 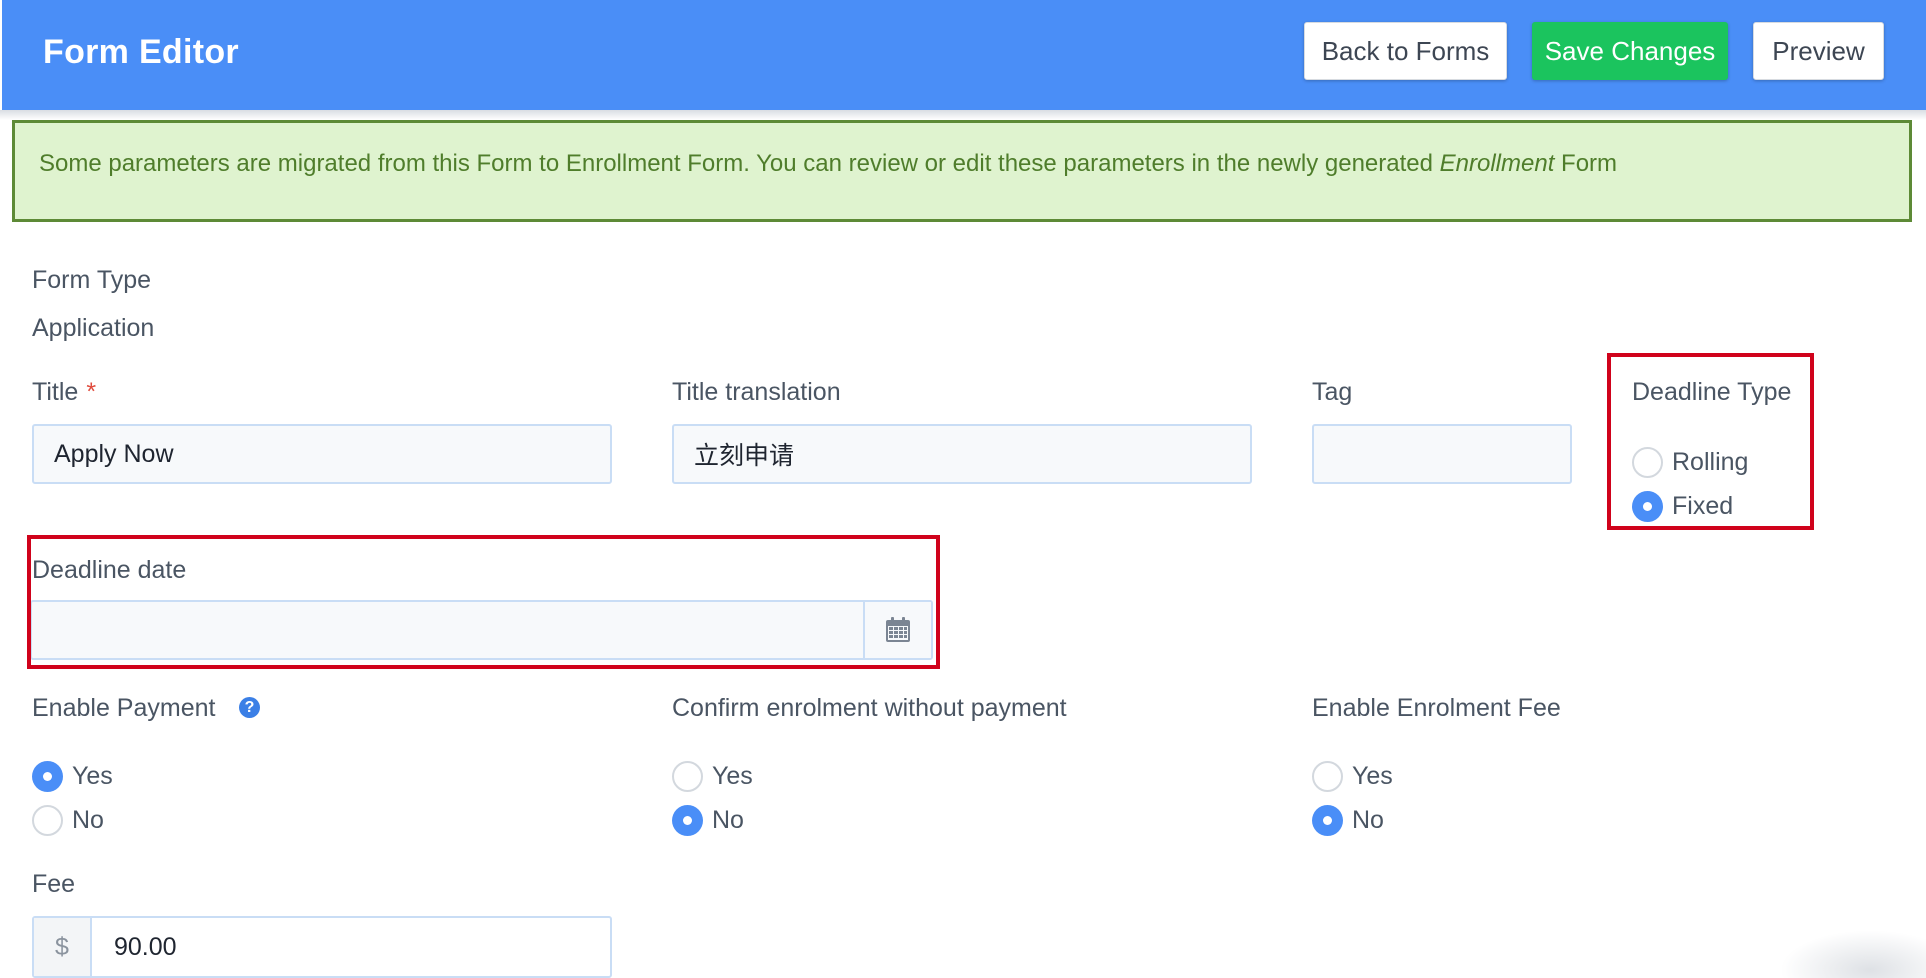 What do you see at coordinates (1368, 819) in the screenshot?
I see `radio-label-fee-no: No` at bounding box center [1368, 819].